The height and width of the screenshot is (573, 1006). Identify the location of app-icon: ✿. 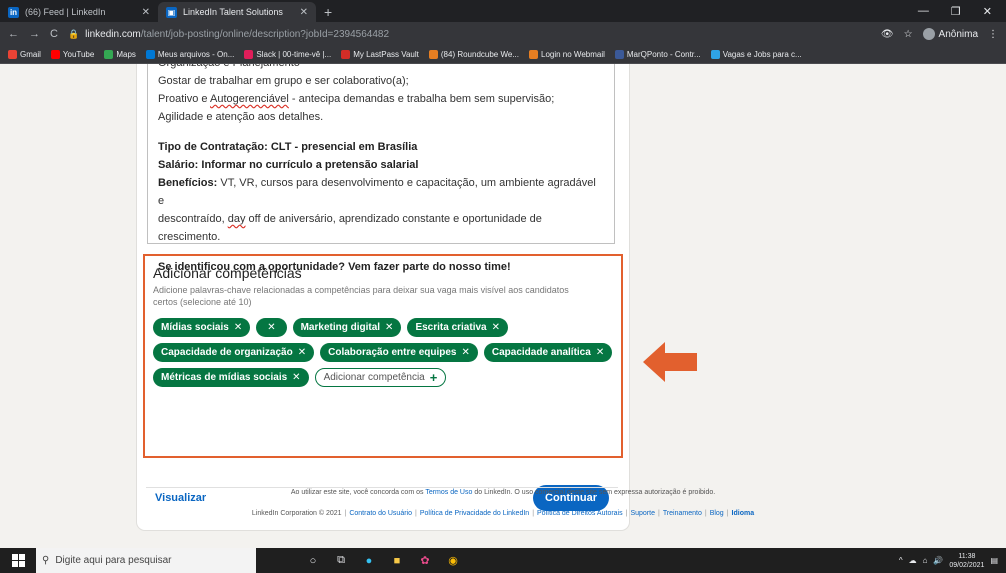
(425, 561).